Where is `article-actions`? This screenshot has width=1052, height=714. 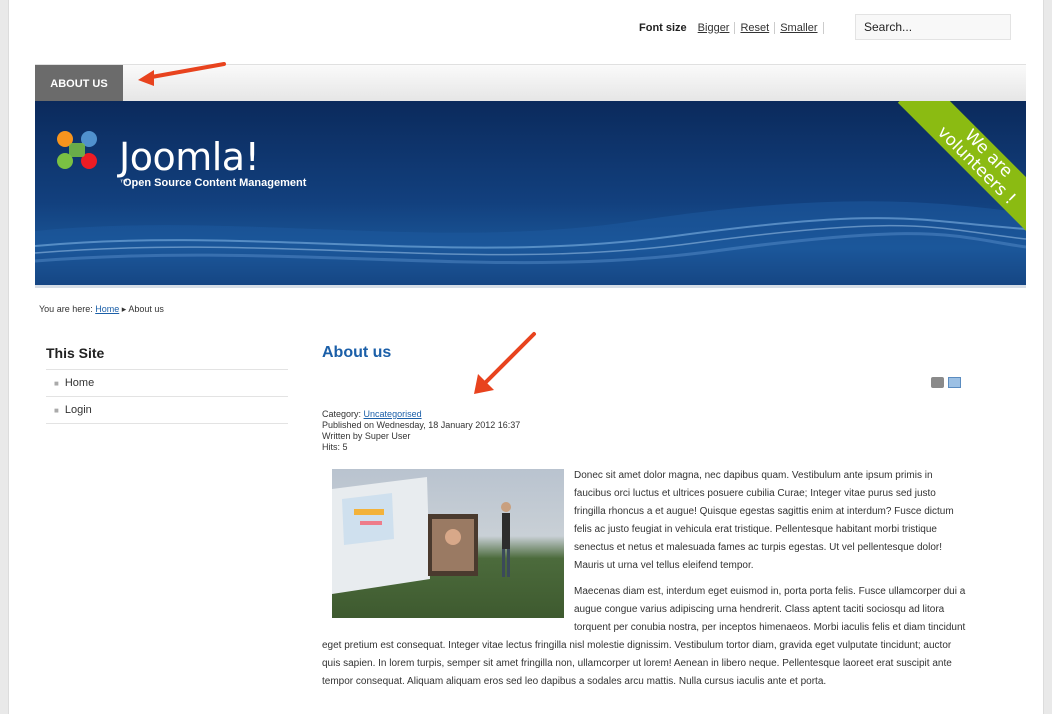 article-actions is located at coordinates (946, 382).